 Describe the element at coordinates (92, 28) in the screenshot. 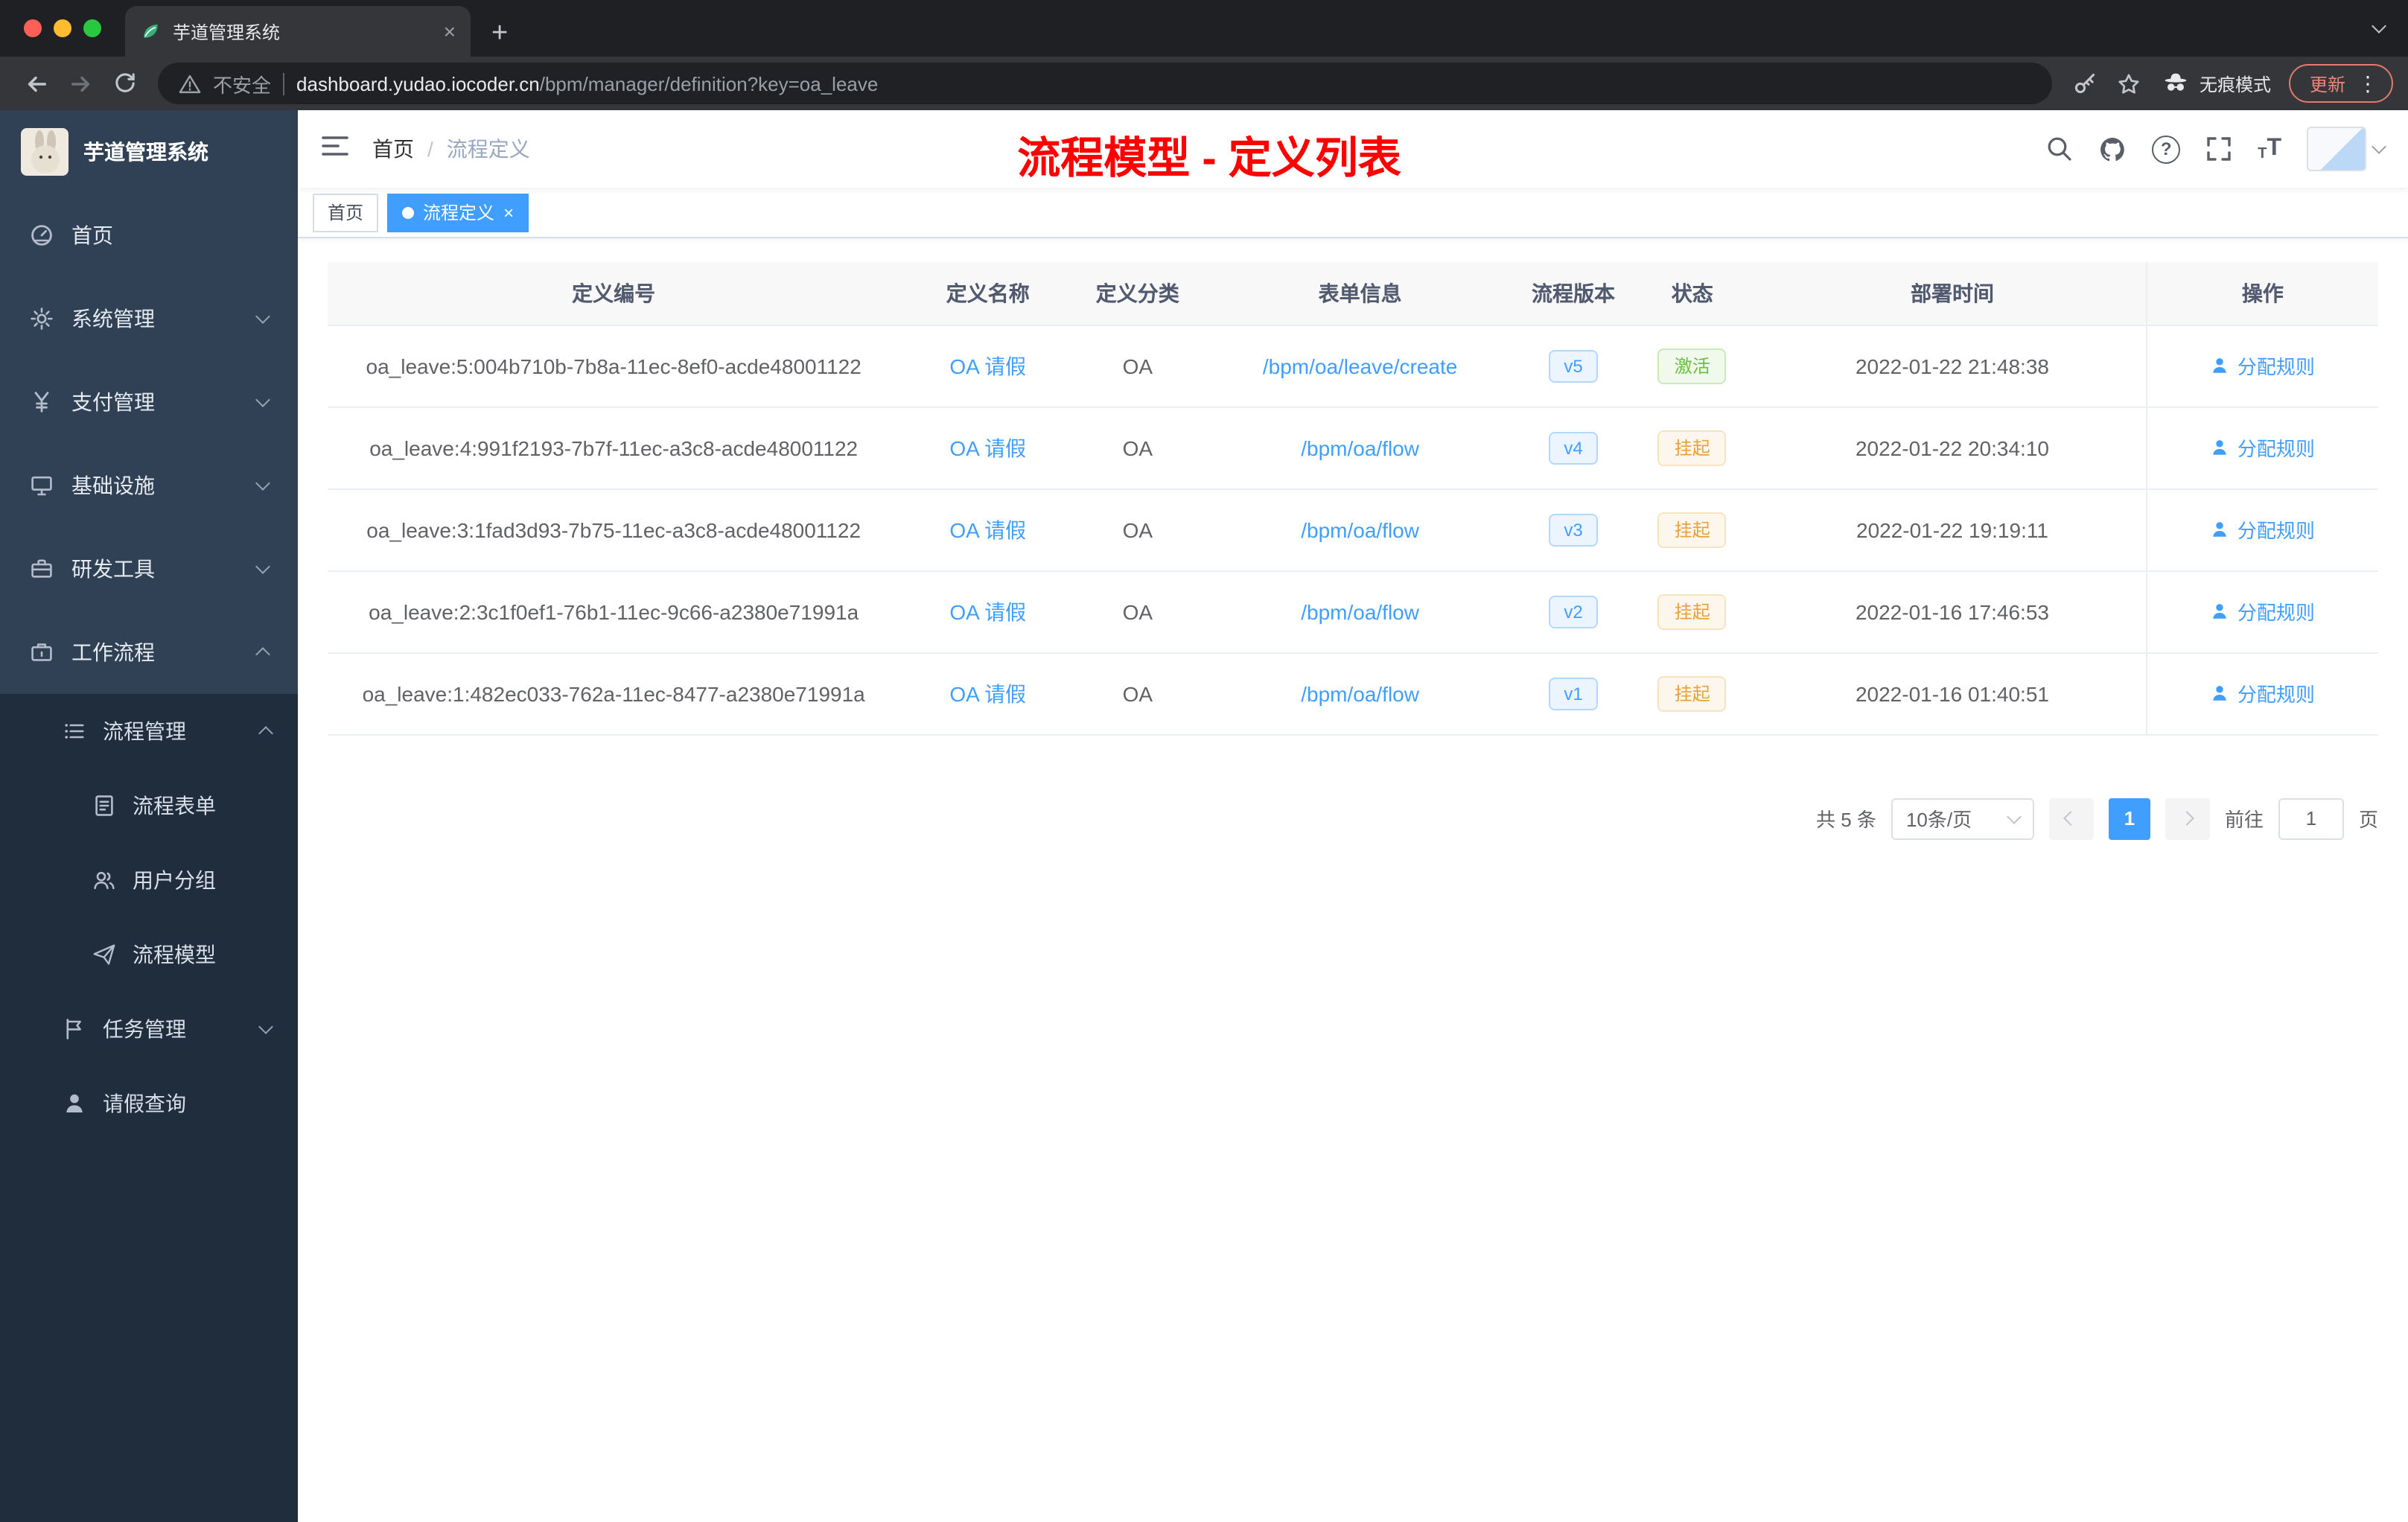

I see `window-zoom-button` at that location.